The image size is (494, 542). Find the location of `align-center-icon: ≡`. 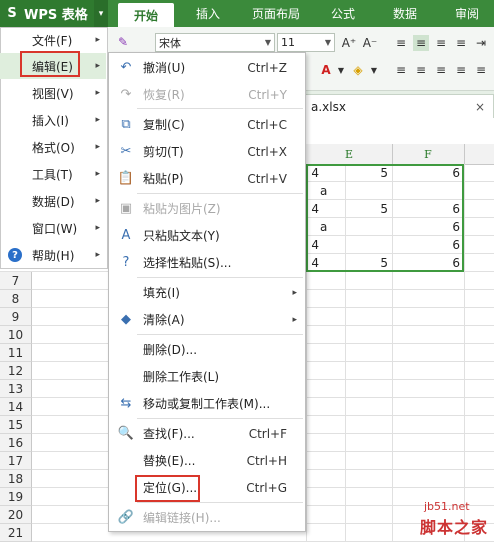

align-center-icon: ≡ is located at coordinates (421, 70).